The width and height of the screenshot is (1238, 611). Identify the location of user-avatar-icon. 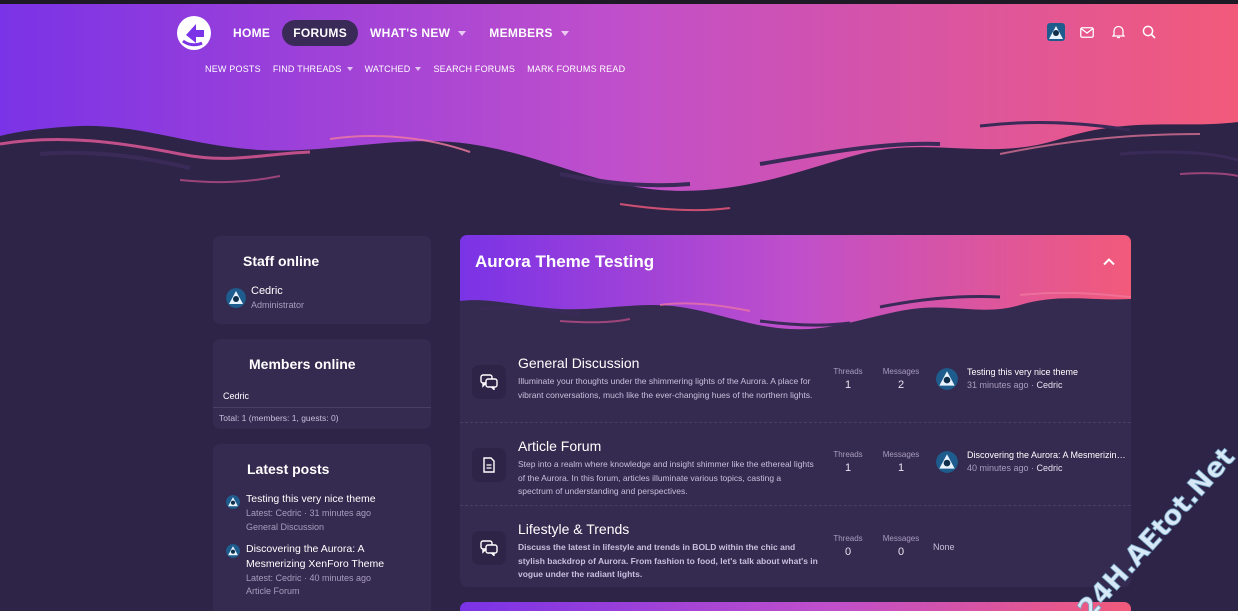
(1056, 32).